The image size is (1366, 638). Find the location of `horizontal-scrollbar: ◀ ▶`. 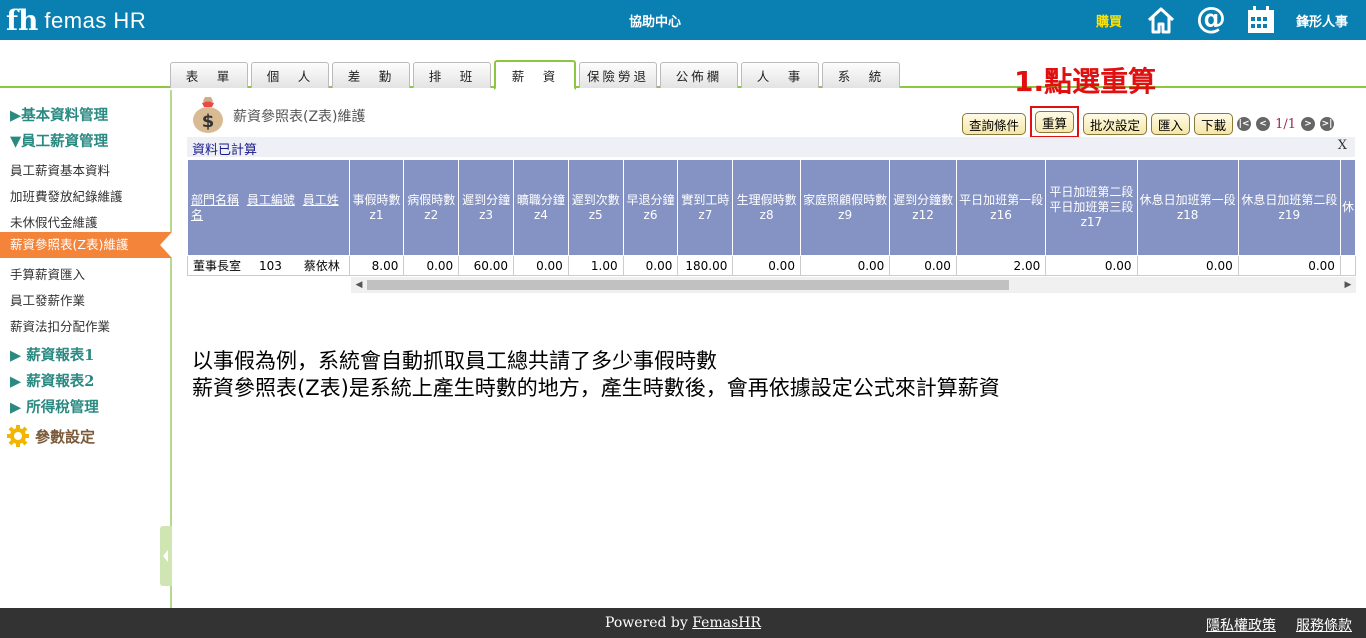

horizontal-scrollbar: ◀ ▶ is located at coordinates (853, 285).